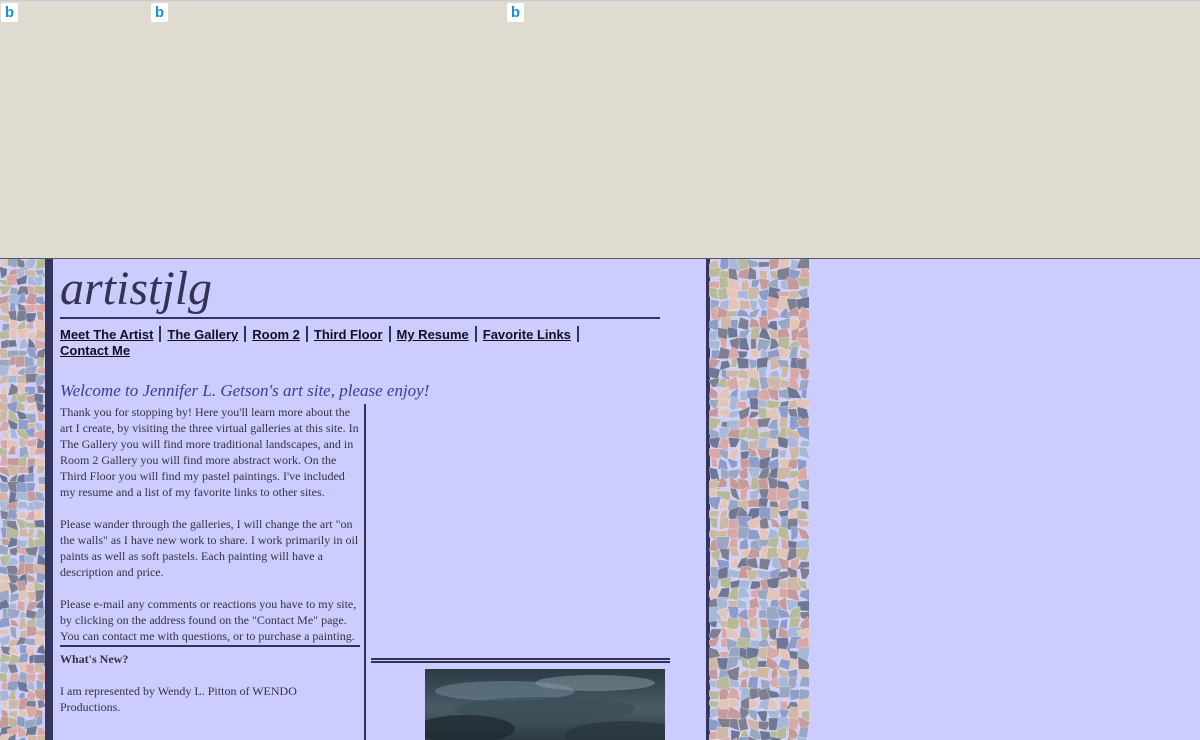 Image resolution: width=1200 pixels, height=740 pixels. What do you see at coordinates (520, 660) in the screenshot?
I see `double-rule` at bounding box center [520, 660].